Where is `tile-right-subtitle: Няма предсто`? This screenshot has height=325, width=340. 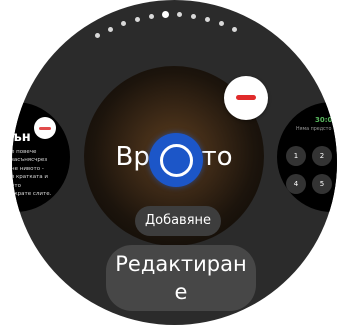
tile-right-subtitle: Няма предсто is located at coordinates (314, 129).